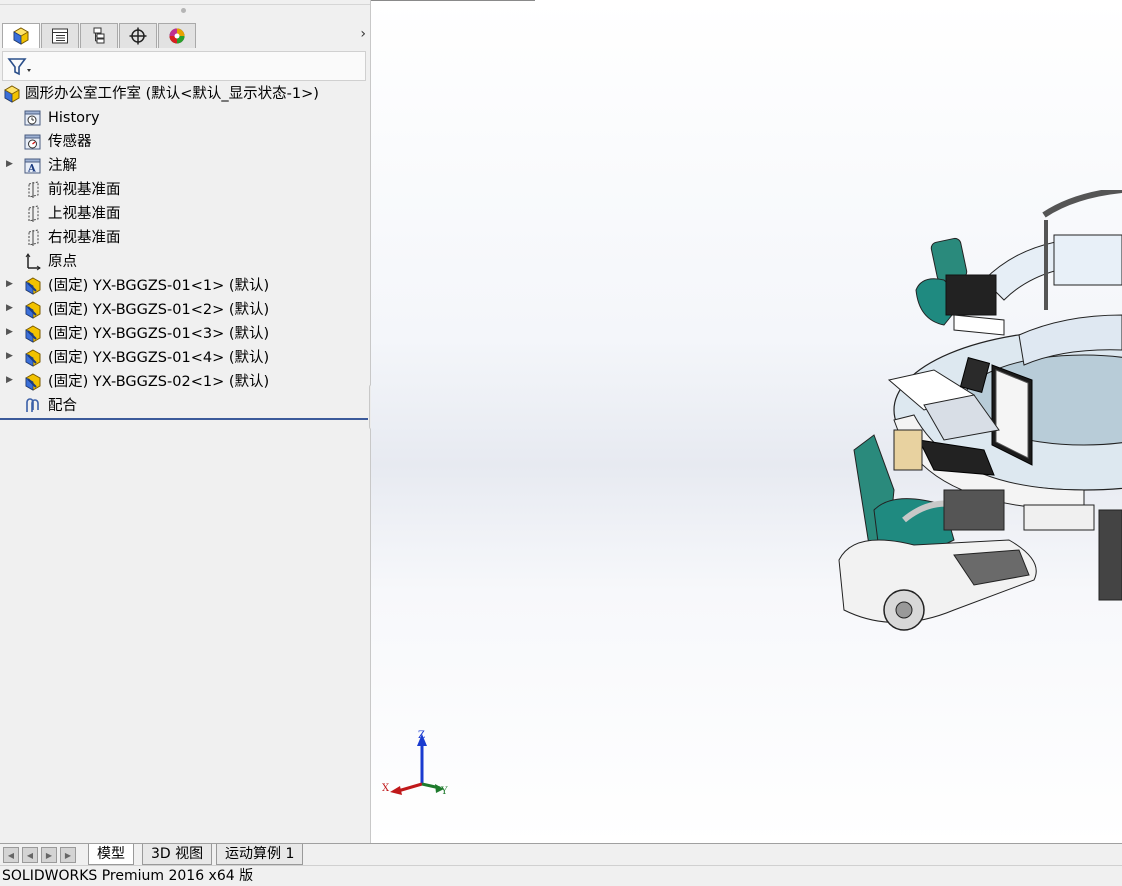 The image size is (1122, 886). What do you see at coordinates (12, 94) in the screenshot?
I see `assembly-icon` at bounding box center [12, 94].